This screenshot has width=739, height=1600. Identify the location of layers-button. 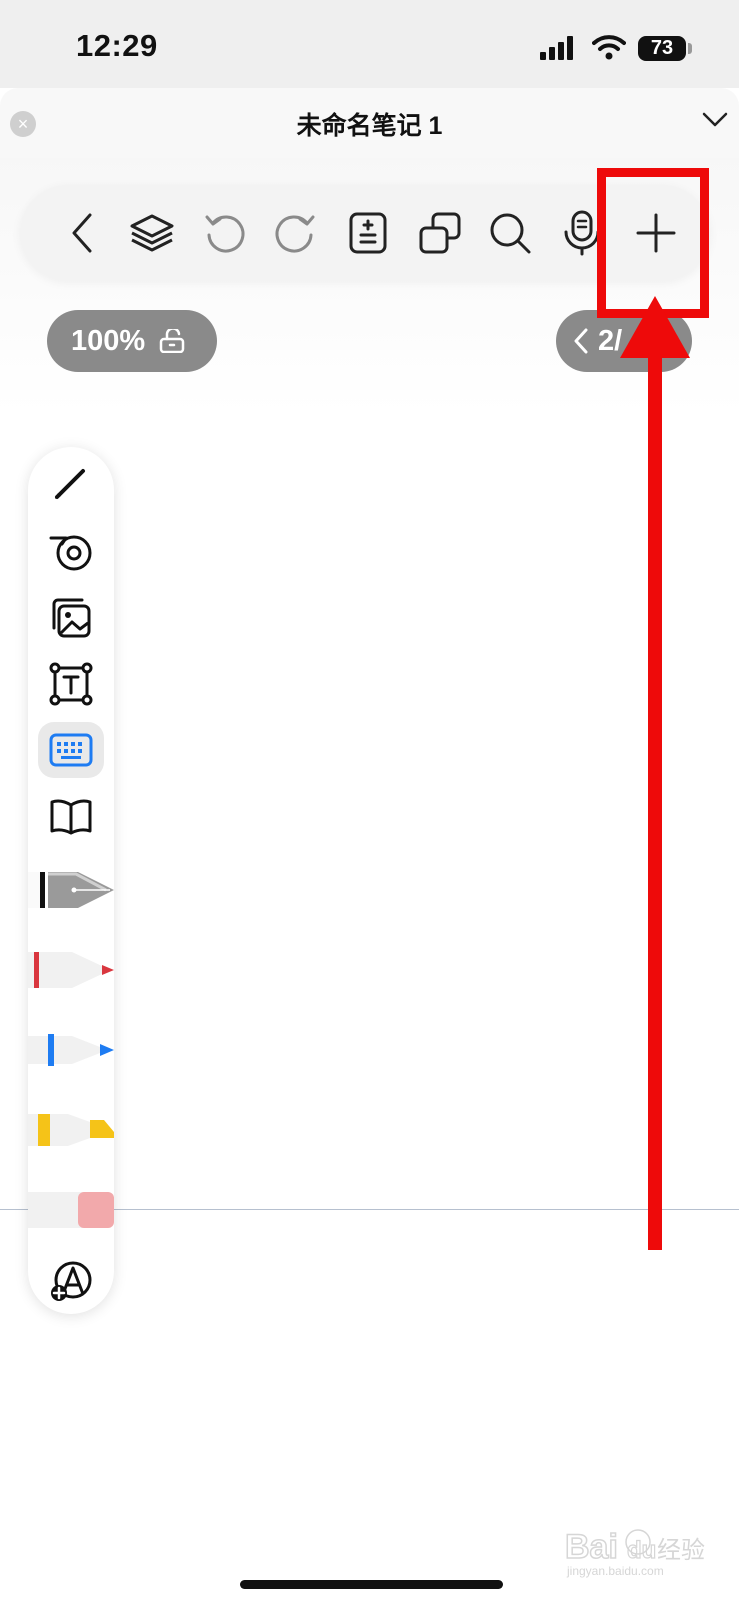
(152, 233).